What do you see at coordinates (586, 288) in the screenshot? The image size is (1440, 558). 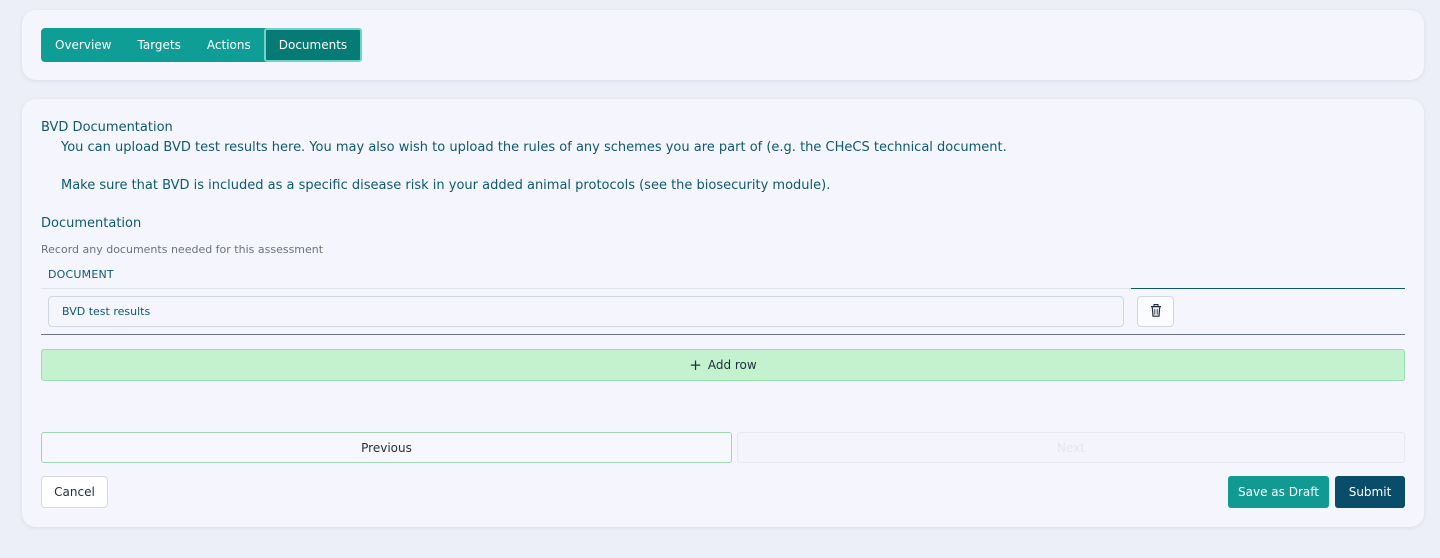 I see `header-divider` at bounding box center [586, 288].